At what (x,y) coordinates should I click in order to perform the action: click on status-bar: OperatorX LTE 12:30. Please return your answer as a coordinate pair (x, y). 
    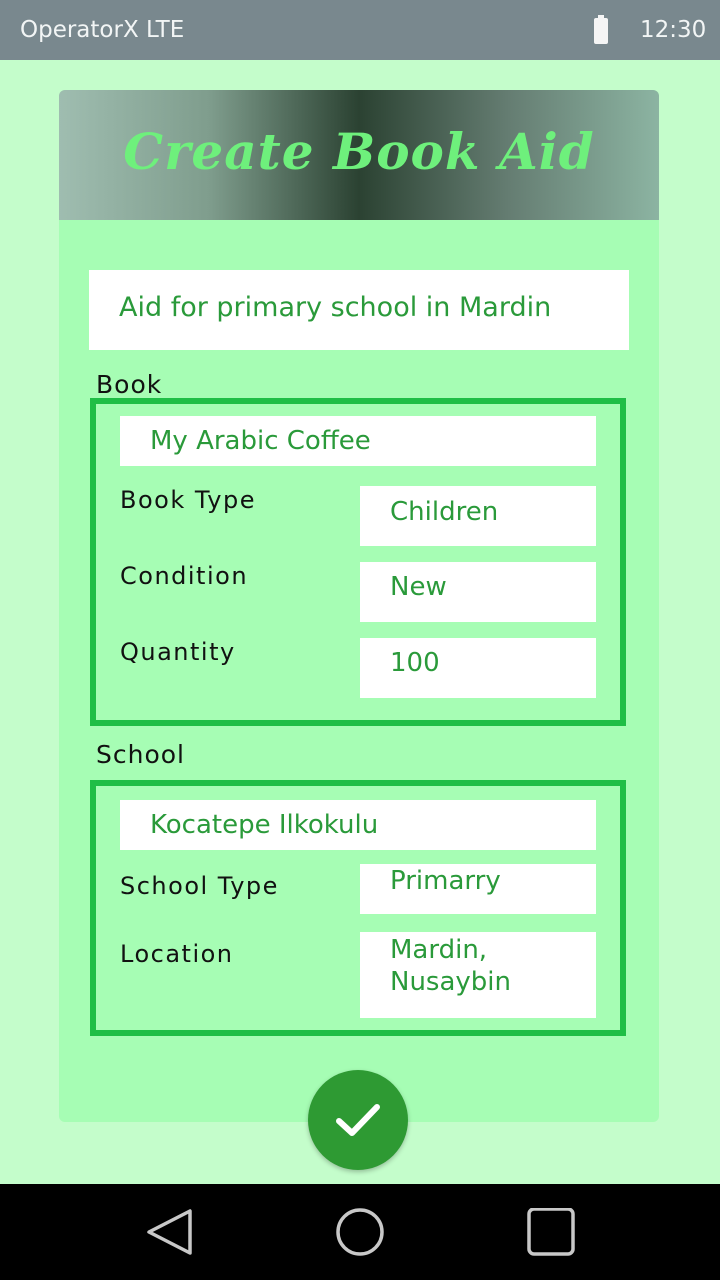
    Looking at the image, I should click on (360, 30).